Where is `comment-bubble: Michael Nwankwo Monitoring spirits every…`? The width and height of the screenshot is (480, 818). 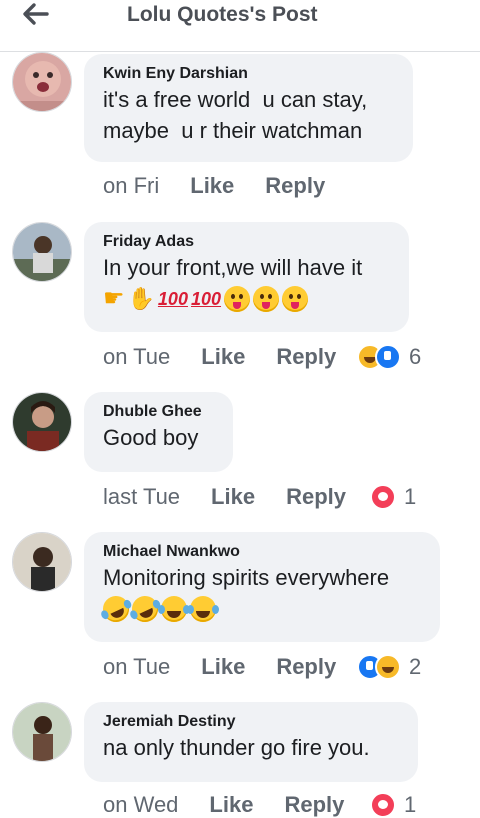 comment-bubble: Michael Nwankwo Monitoring spirits every… is located at coordinates (262, 587).